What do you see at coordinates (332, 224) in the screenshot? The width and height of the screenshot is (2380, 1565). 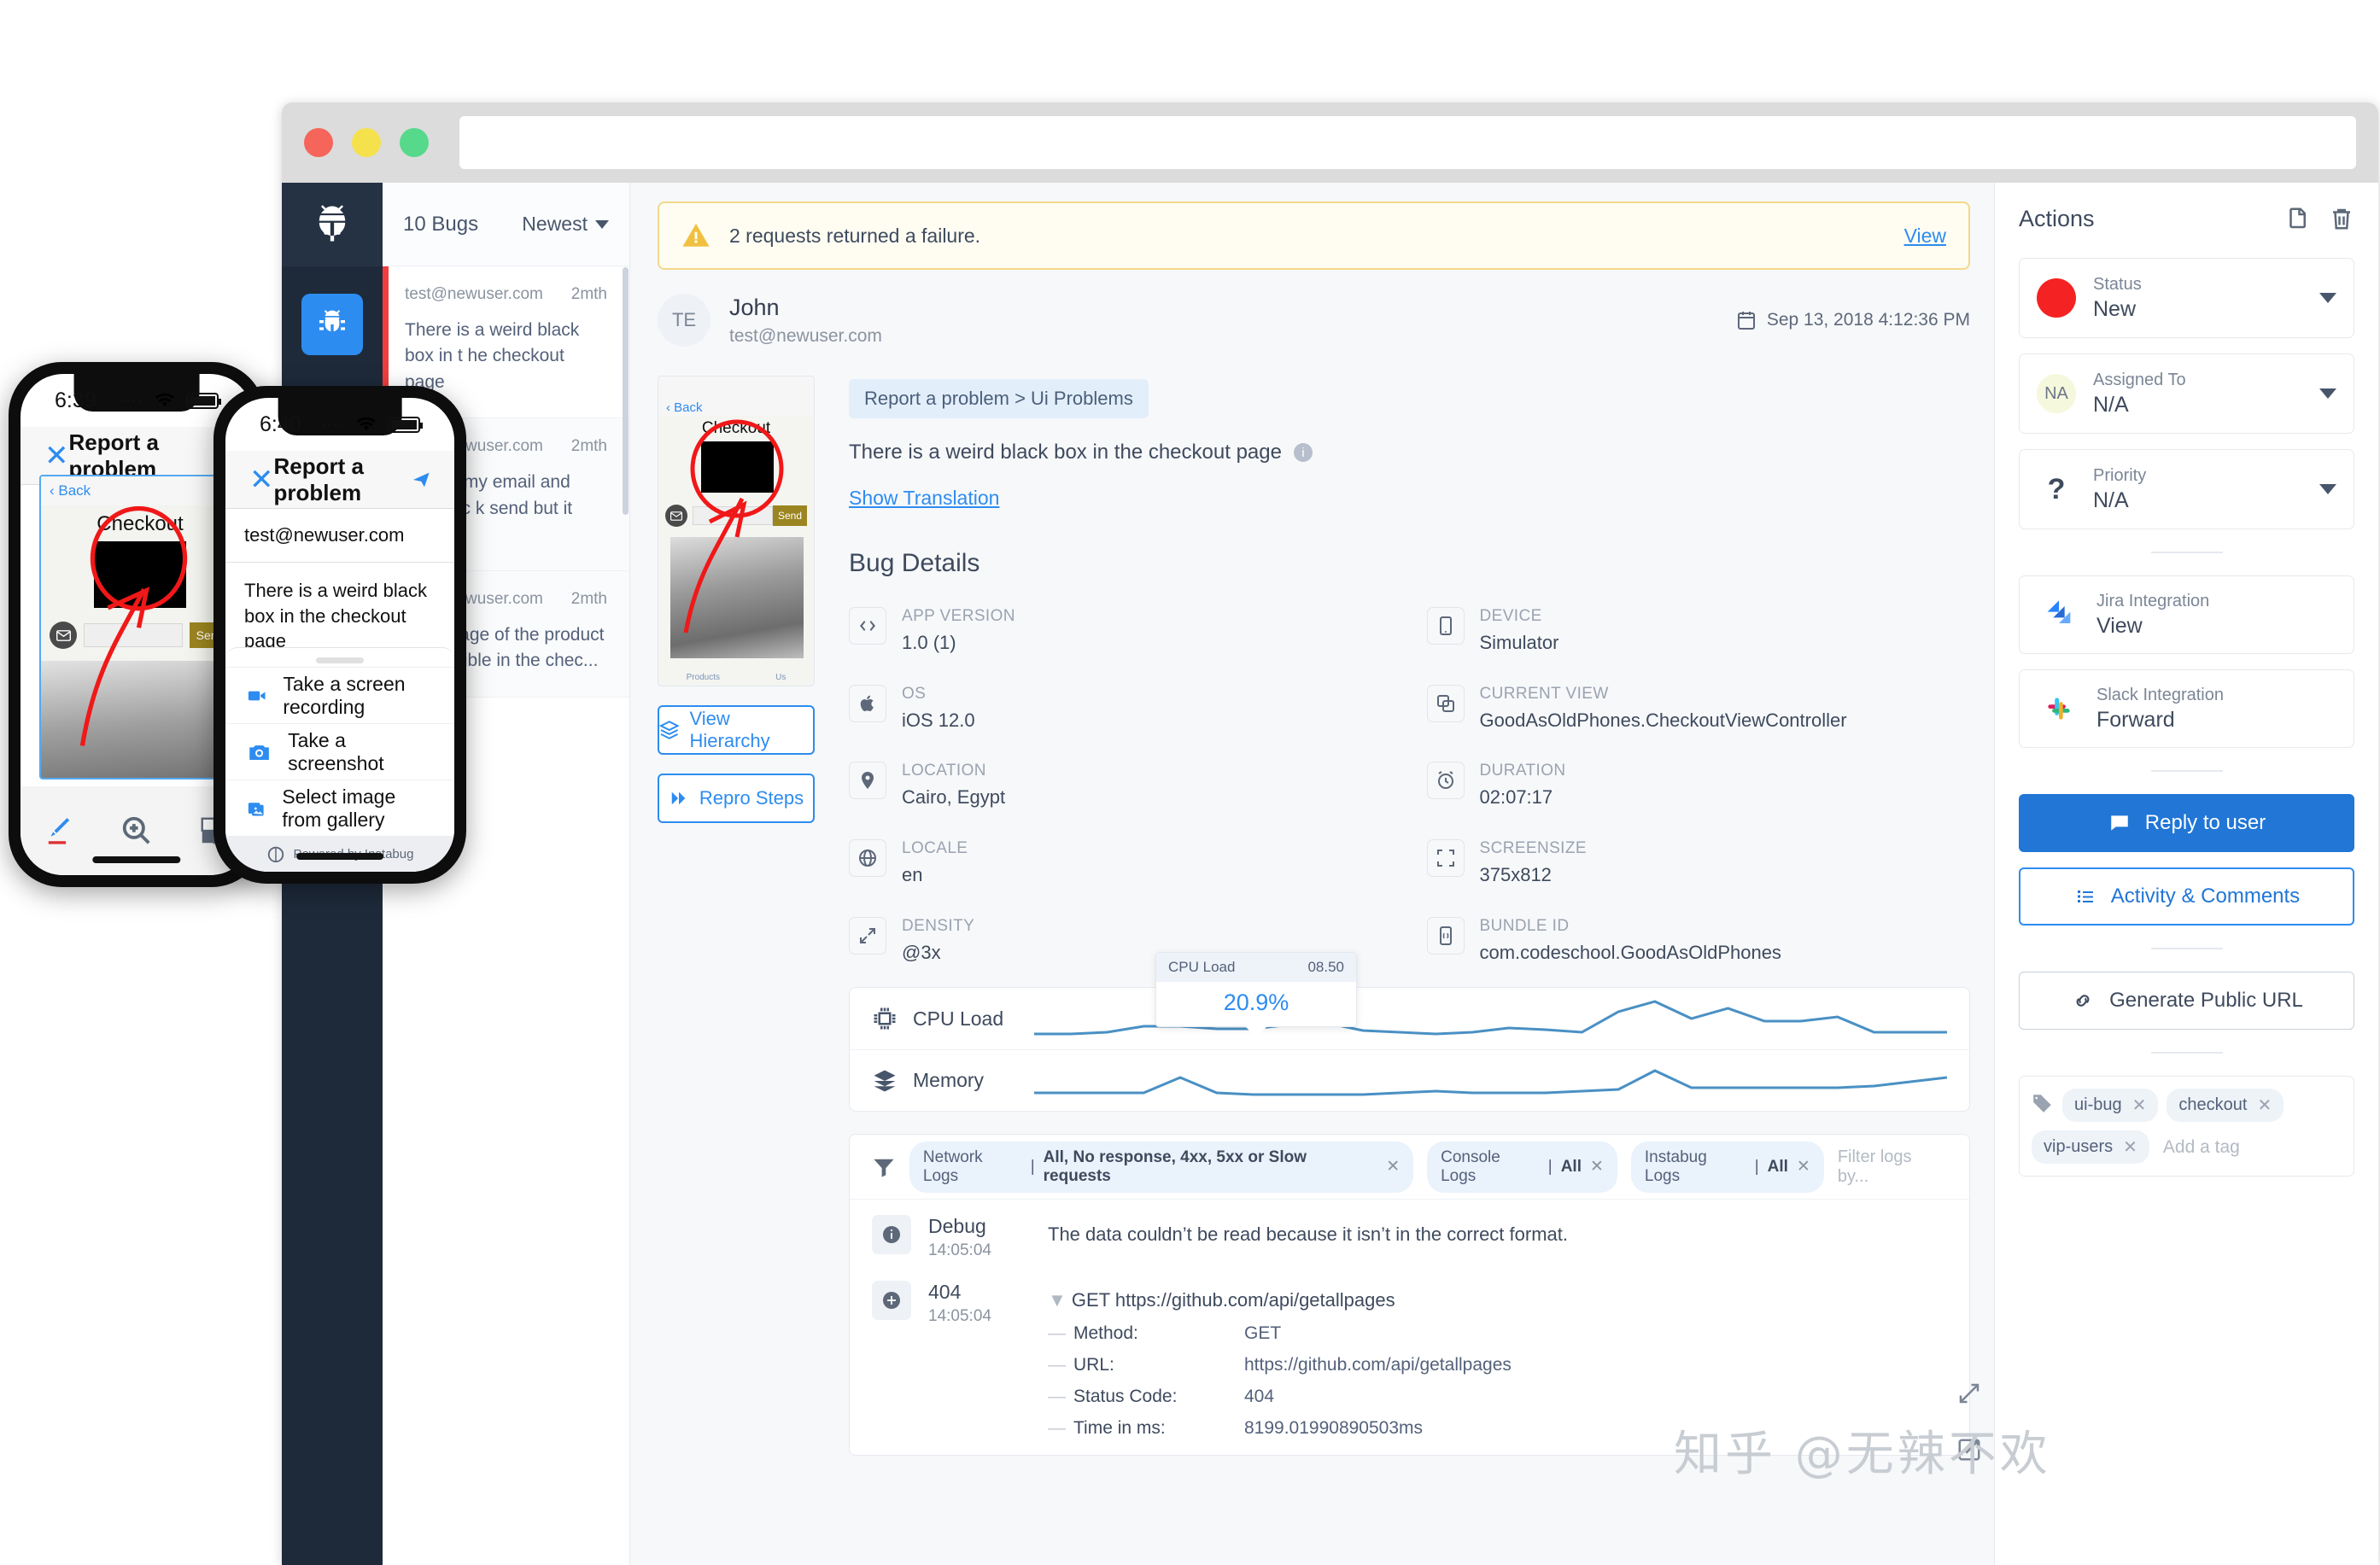 I see `ladybug-logo-icon` at bounding box center [332, 224].